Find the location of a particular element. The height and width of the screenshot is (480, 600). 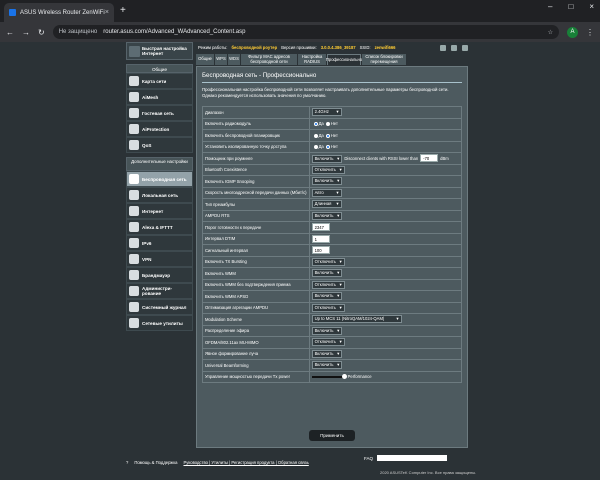

setting-label: Помощник при роуминге is located at coordinates (256, 158).